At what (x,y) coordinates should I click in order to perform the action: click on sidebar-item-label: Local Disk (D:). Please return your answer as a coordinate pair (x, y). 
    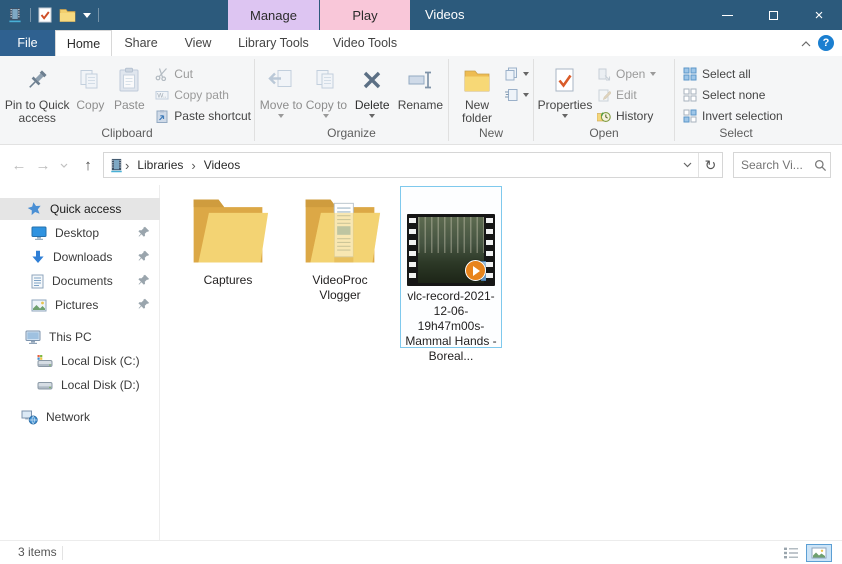
    Looking at the image, I should click on (100, 385).